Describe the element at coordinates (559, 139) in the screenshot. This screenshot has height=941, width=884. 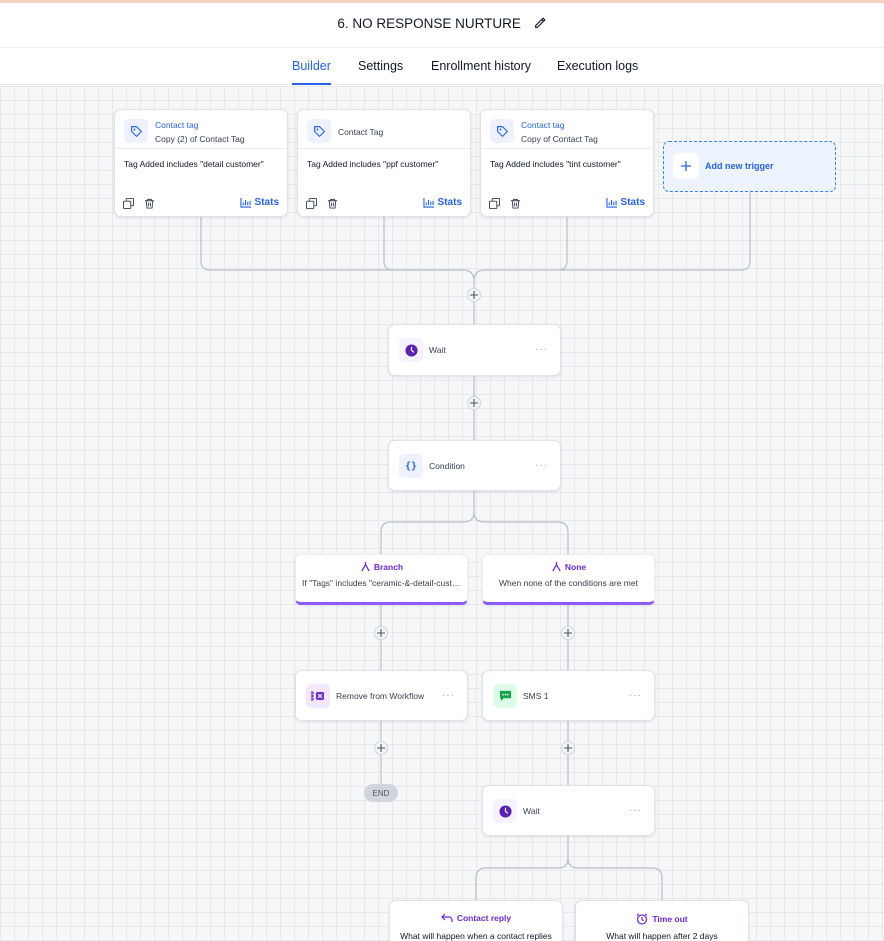
I see `trigger-name: Copy of Contact Tag` at that location.